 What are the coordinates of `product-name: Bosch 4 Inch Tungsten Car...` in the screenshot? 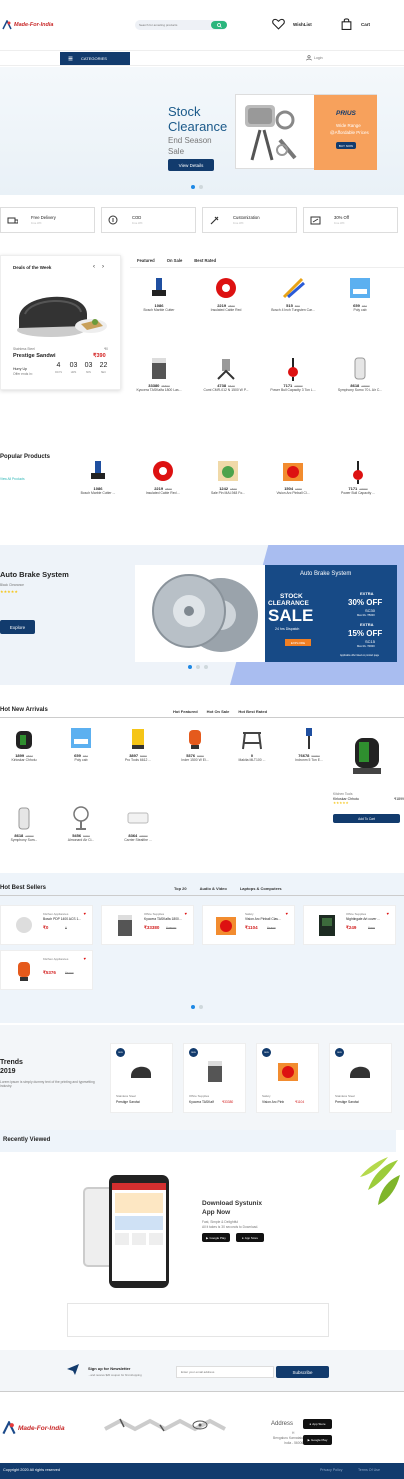 It's located at (293, 310).